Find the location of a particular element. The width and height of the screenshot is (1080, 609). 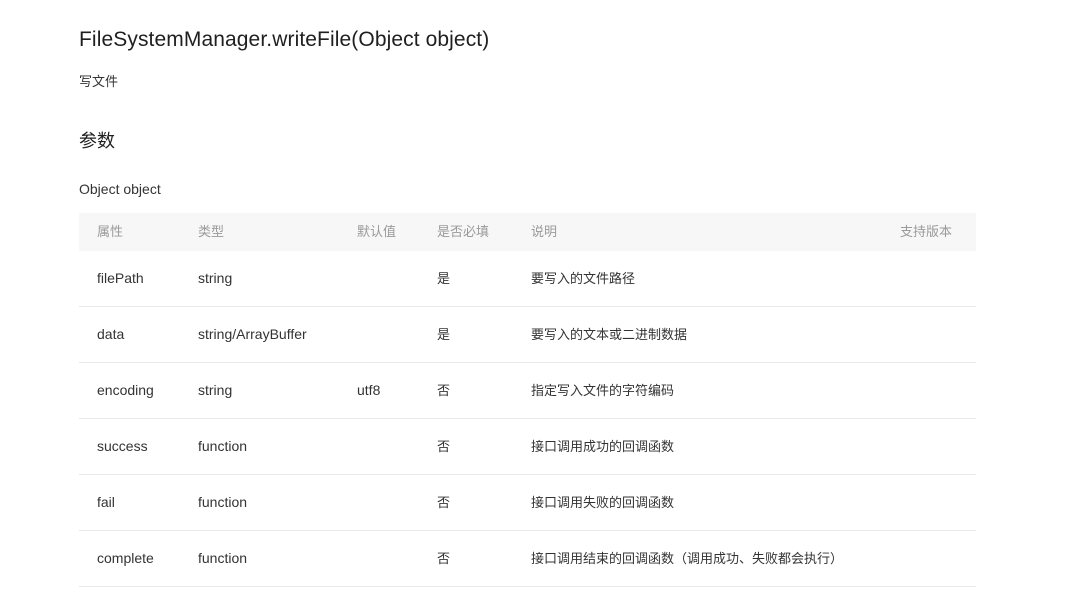

table-row: fail function 否 接口调用失败的回调函数 is located at coordinates (527, 503).